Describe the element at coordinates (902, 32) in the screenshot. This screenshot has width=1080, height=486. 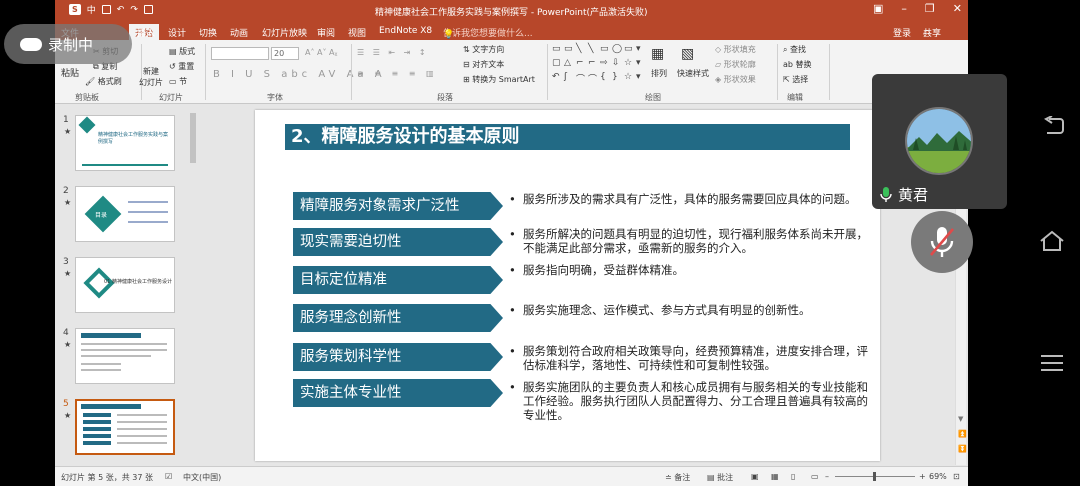
I see `login-link: 登录` at that location.